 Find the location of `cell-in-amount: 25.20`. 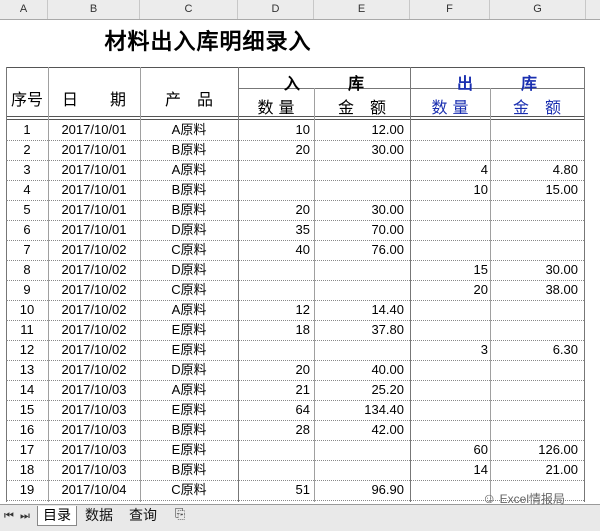

cell-in-amount: 25.20 is located at coordinates (362, 390).